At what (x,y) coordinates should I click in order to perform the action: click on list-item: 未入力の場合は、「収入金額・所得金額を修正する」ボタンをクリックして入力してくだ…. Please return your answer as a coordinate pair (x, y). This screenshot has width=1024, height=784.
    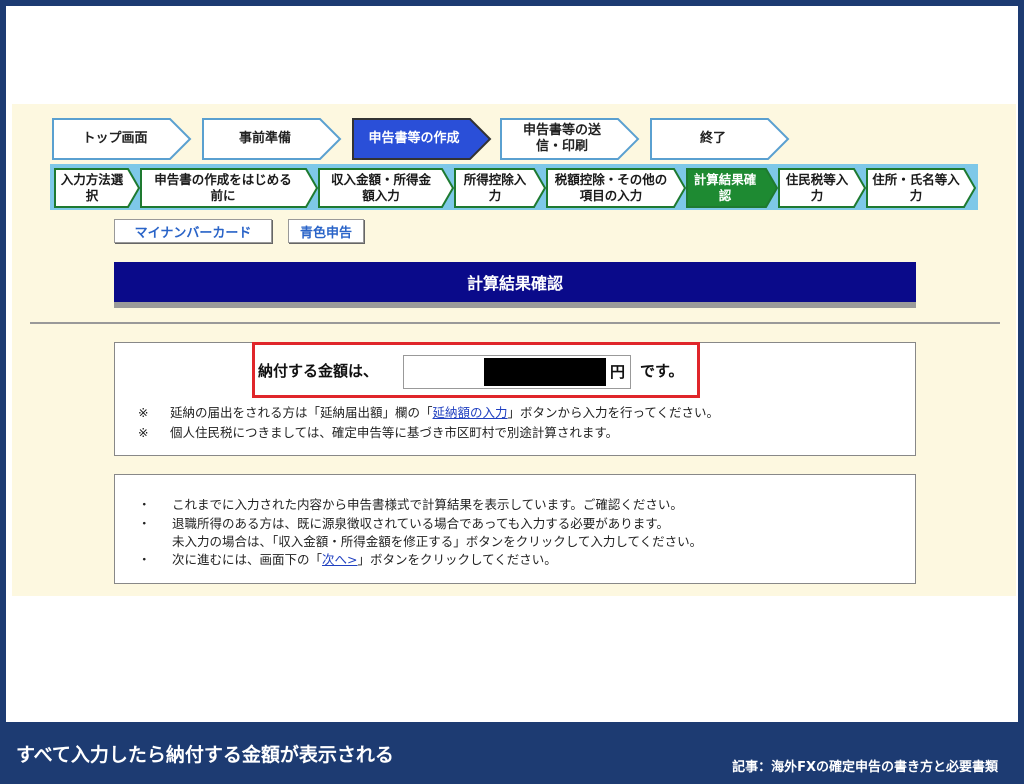
    Looking at the image, I should click on (420, 540).